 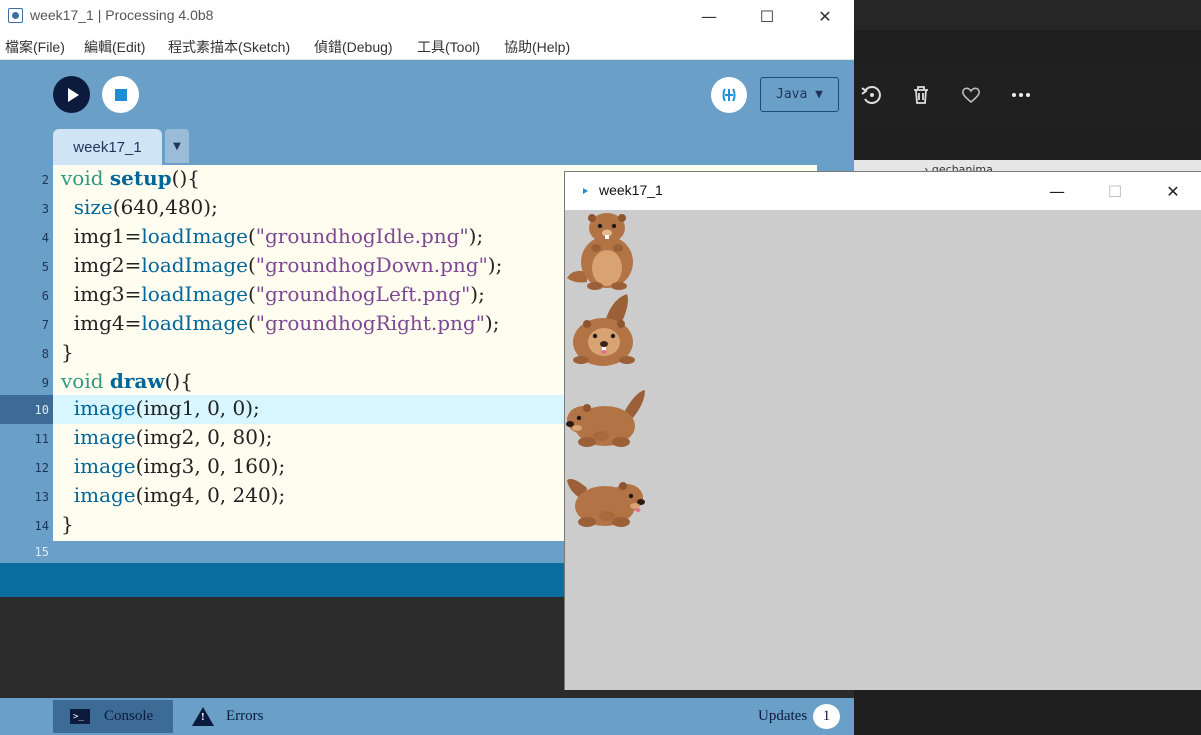 What do you see at coordinates (114, 47) in the screenshot?
I see `menu-edit: 編輯(Edit)` at bounding box center [114, 47].